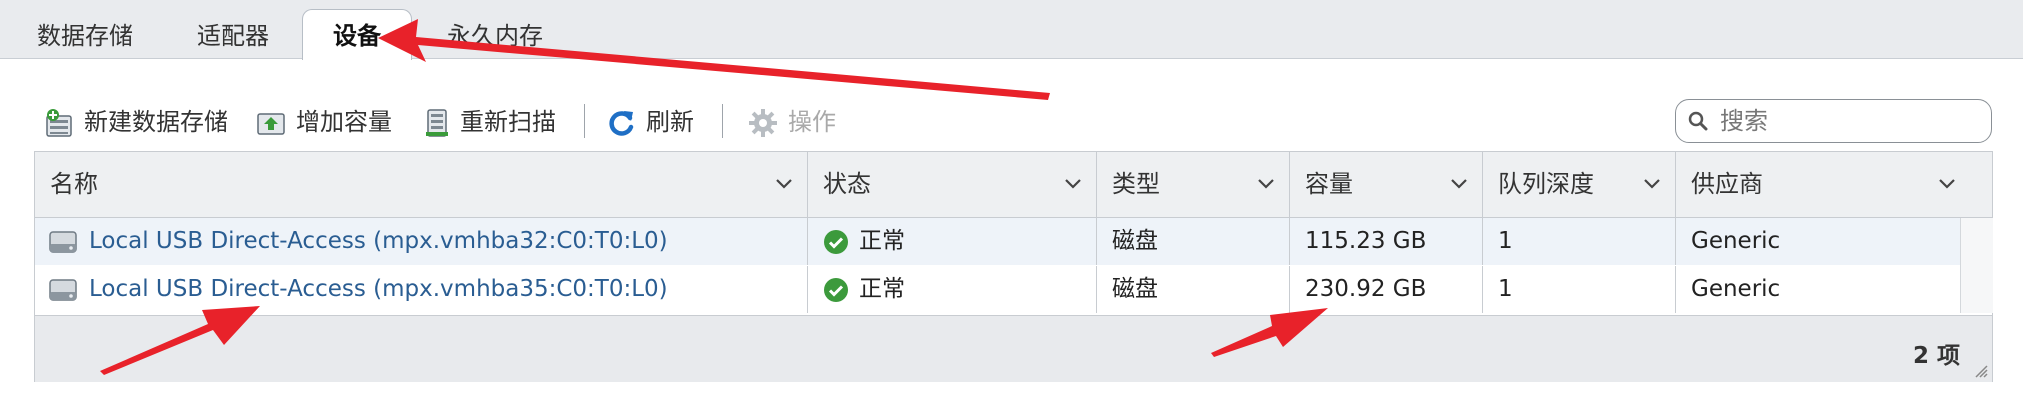 Image resolution: width=2023 pixels, height=406 pixels. I want to click on search-icon, so click(1698, 121).